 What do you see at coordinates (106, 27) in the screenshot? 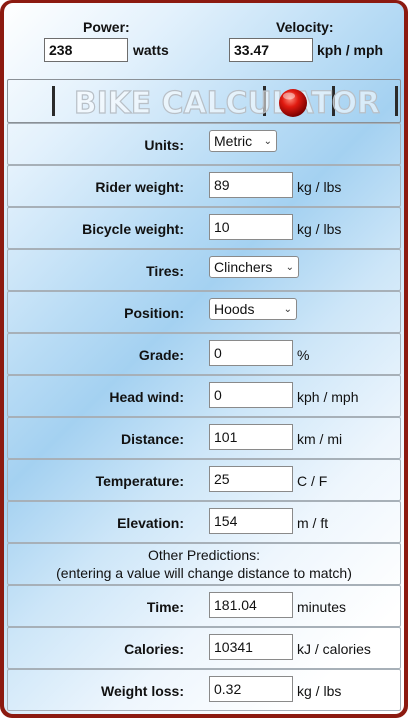
I see `power-label: Power:` at bounding box center [106, 27].